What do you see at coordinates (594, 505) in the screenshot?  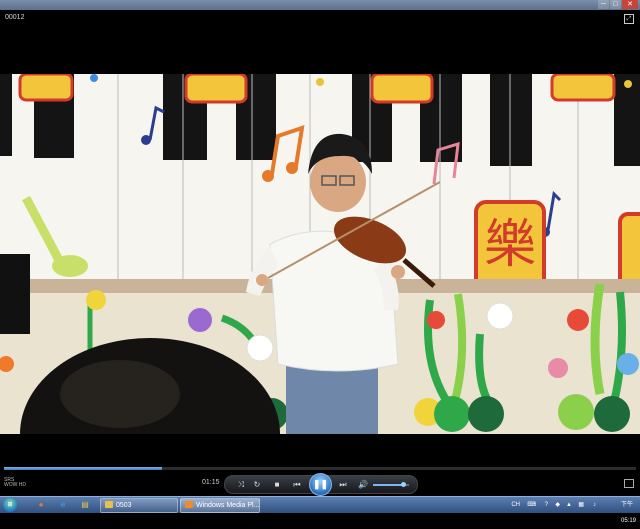 I see `speaker-icon: ♪` at bounding box center [594, 505].